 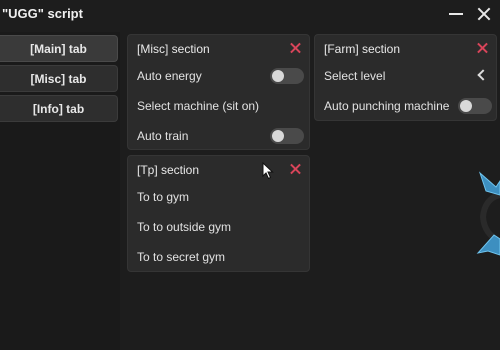 What do you see at coordinates (287, 136) in the screenshot?
I see `auto-train-toggle` at bounding box center [287, 136].